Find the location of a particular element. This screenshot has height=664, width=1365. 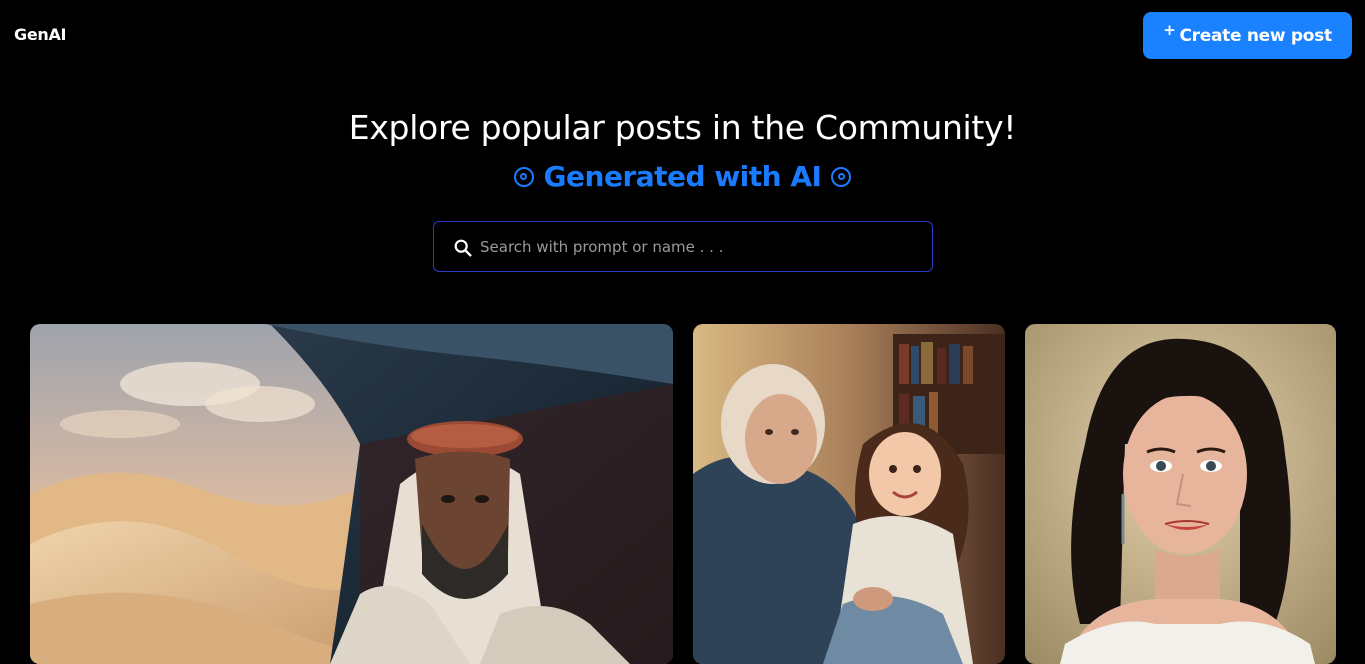

navbar: GenAI + Create new post is located at coordinates (682, 36).